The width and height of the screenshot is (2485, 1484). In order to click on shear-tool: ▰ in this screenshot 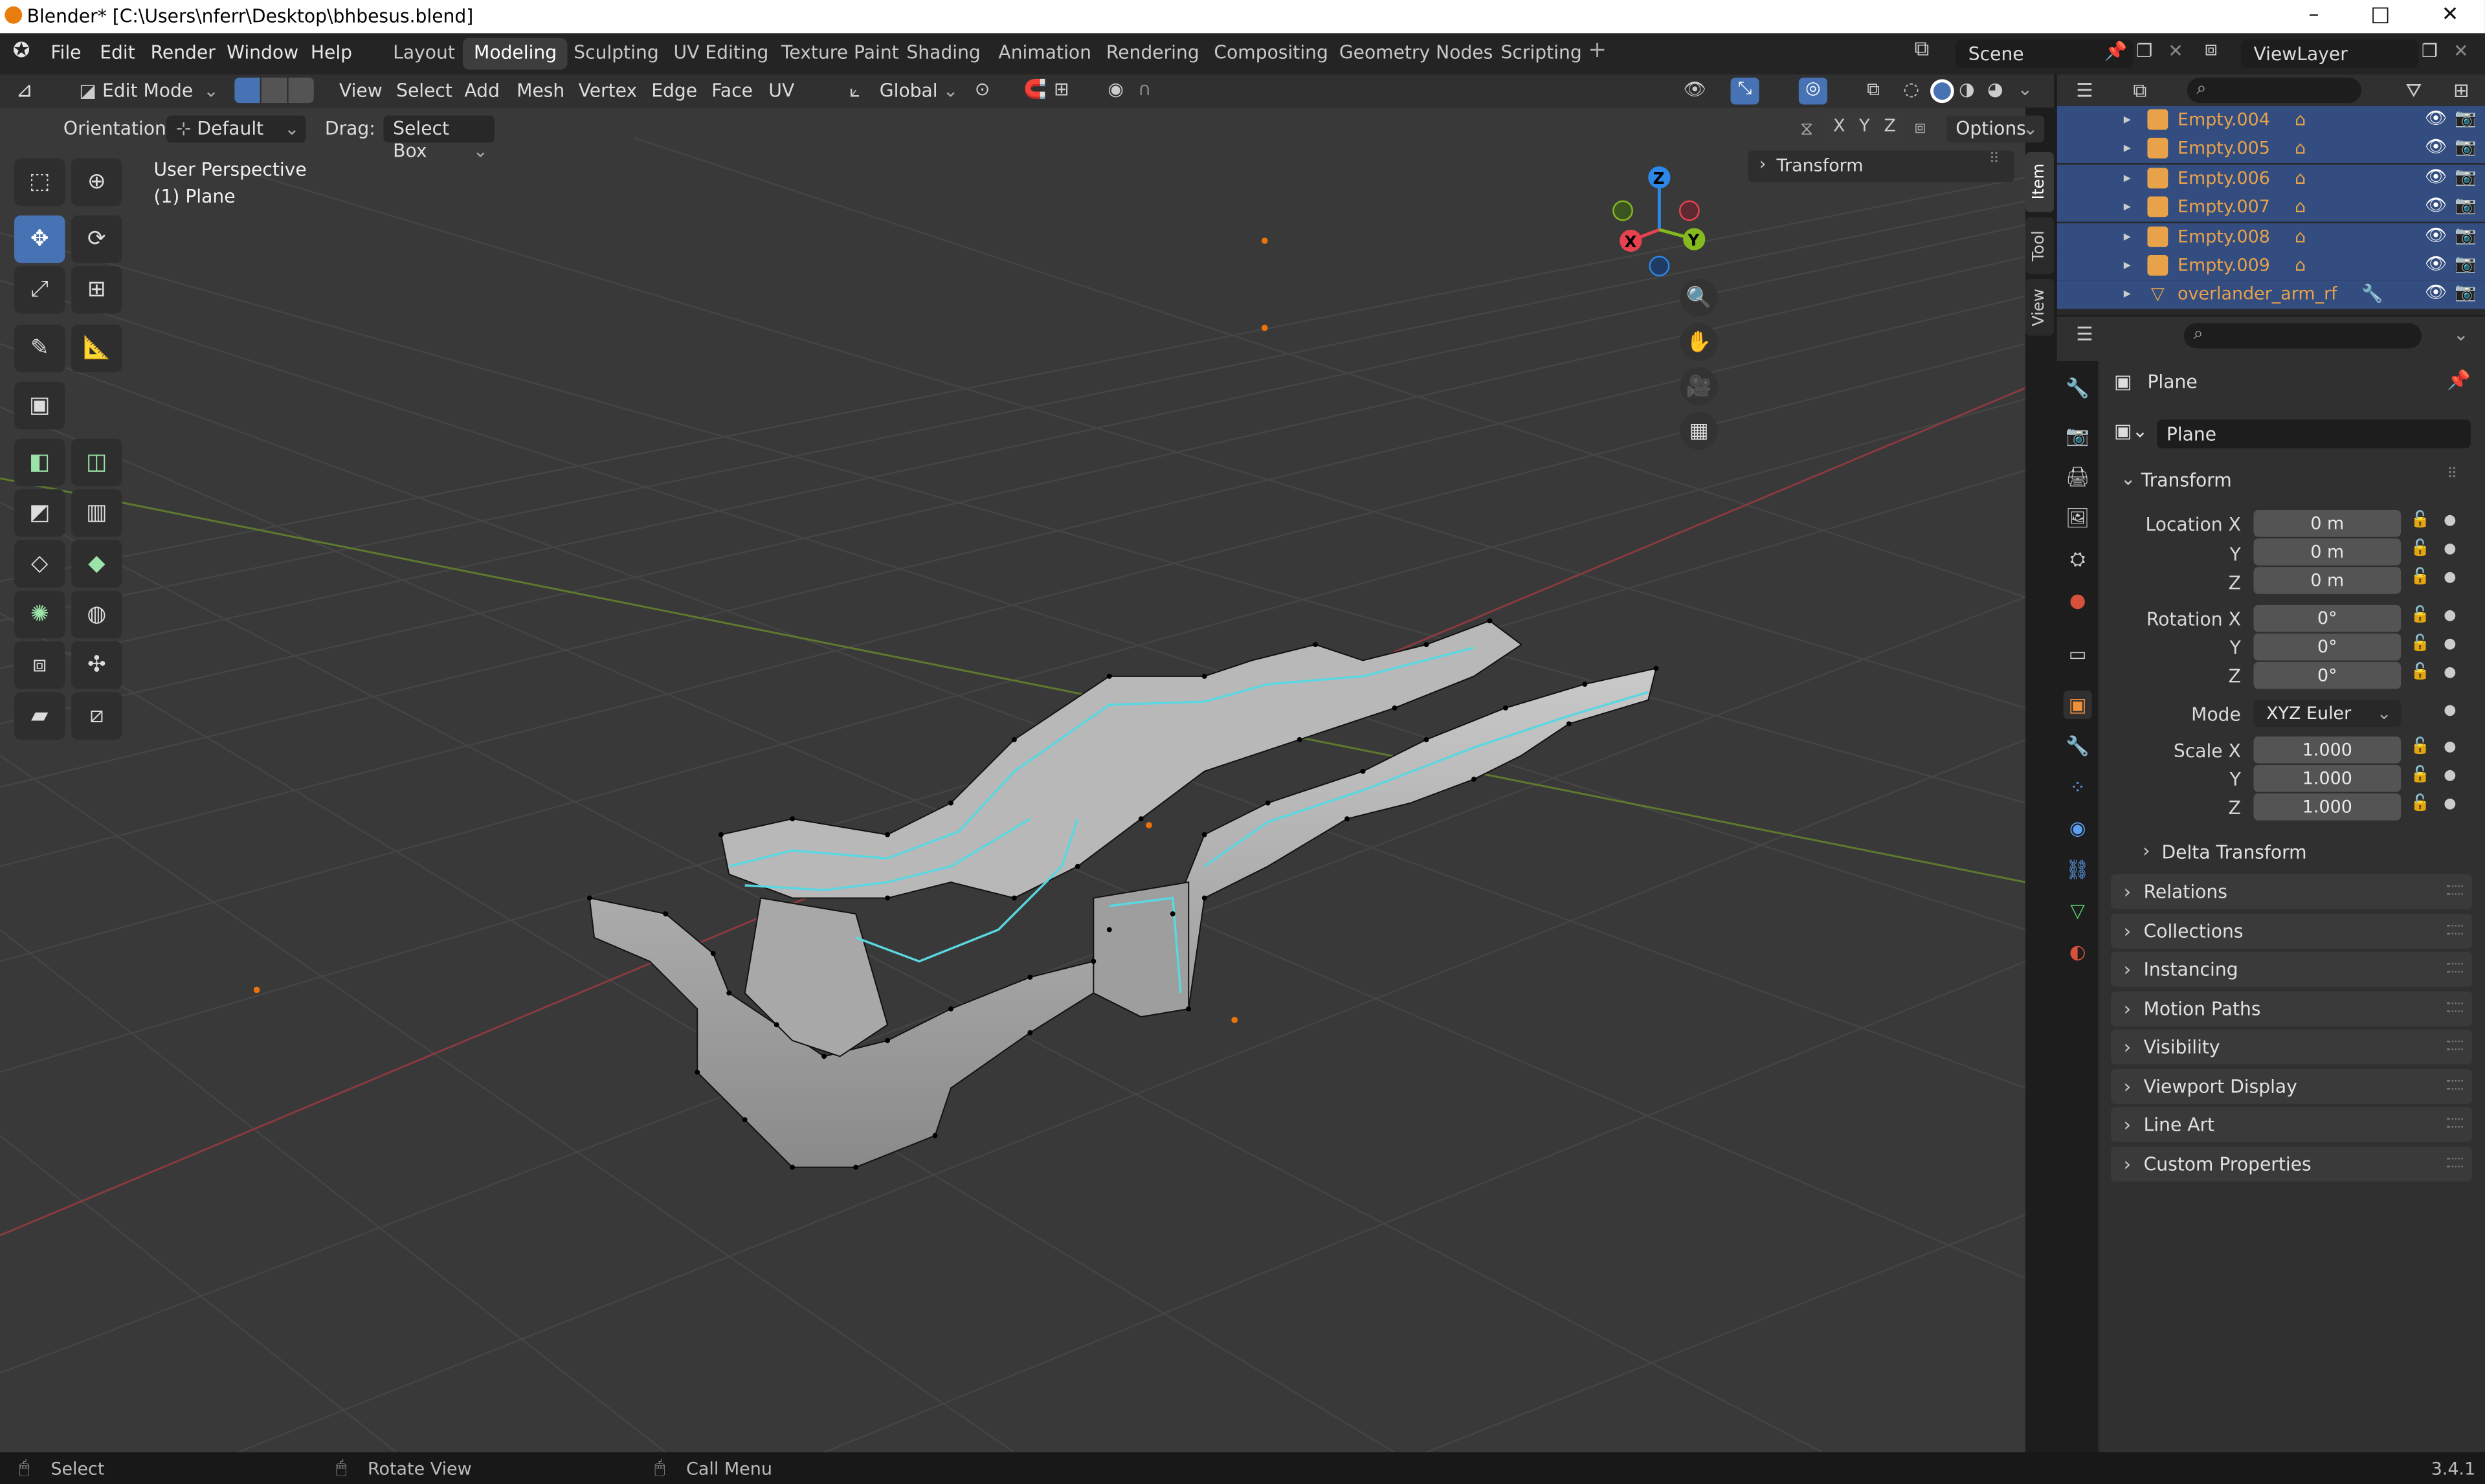, I will do `click(39, 716)`.